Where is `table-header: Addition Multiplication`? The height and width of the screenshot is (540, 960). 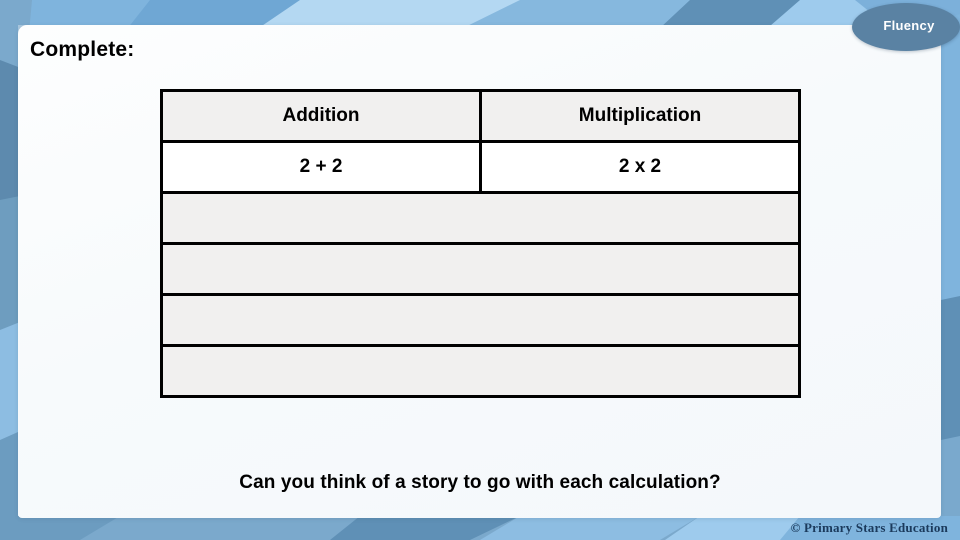
table-header: Addition Multiplication is located at coordinates (480, 116).